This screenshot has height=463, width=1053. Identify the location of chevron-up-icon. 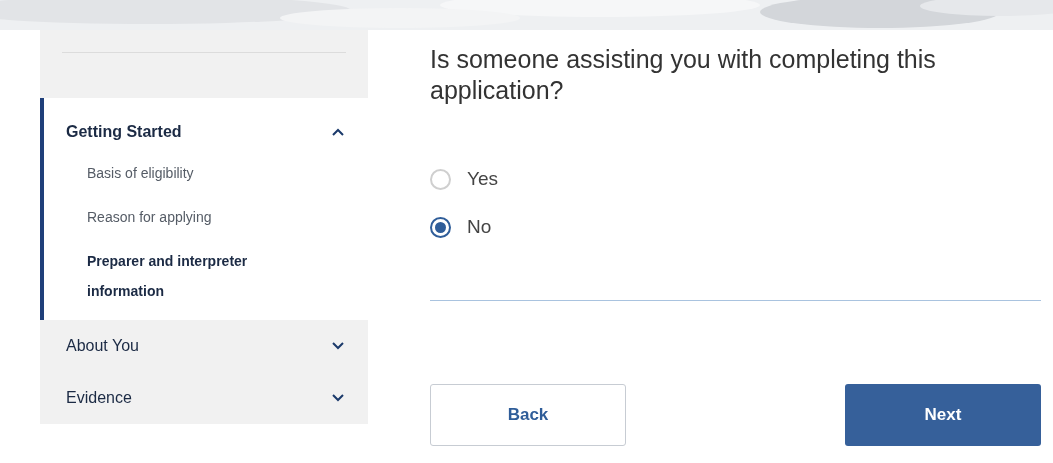
(338, 132).